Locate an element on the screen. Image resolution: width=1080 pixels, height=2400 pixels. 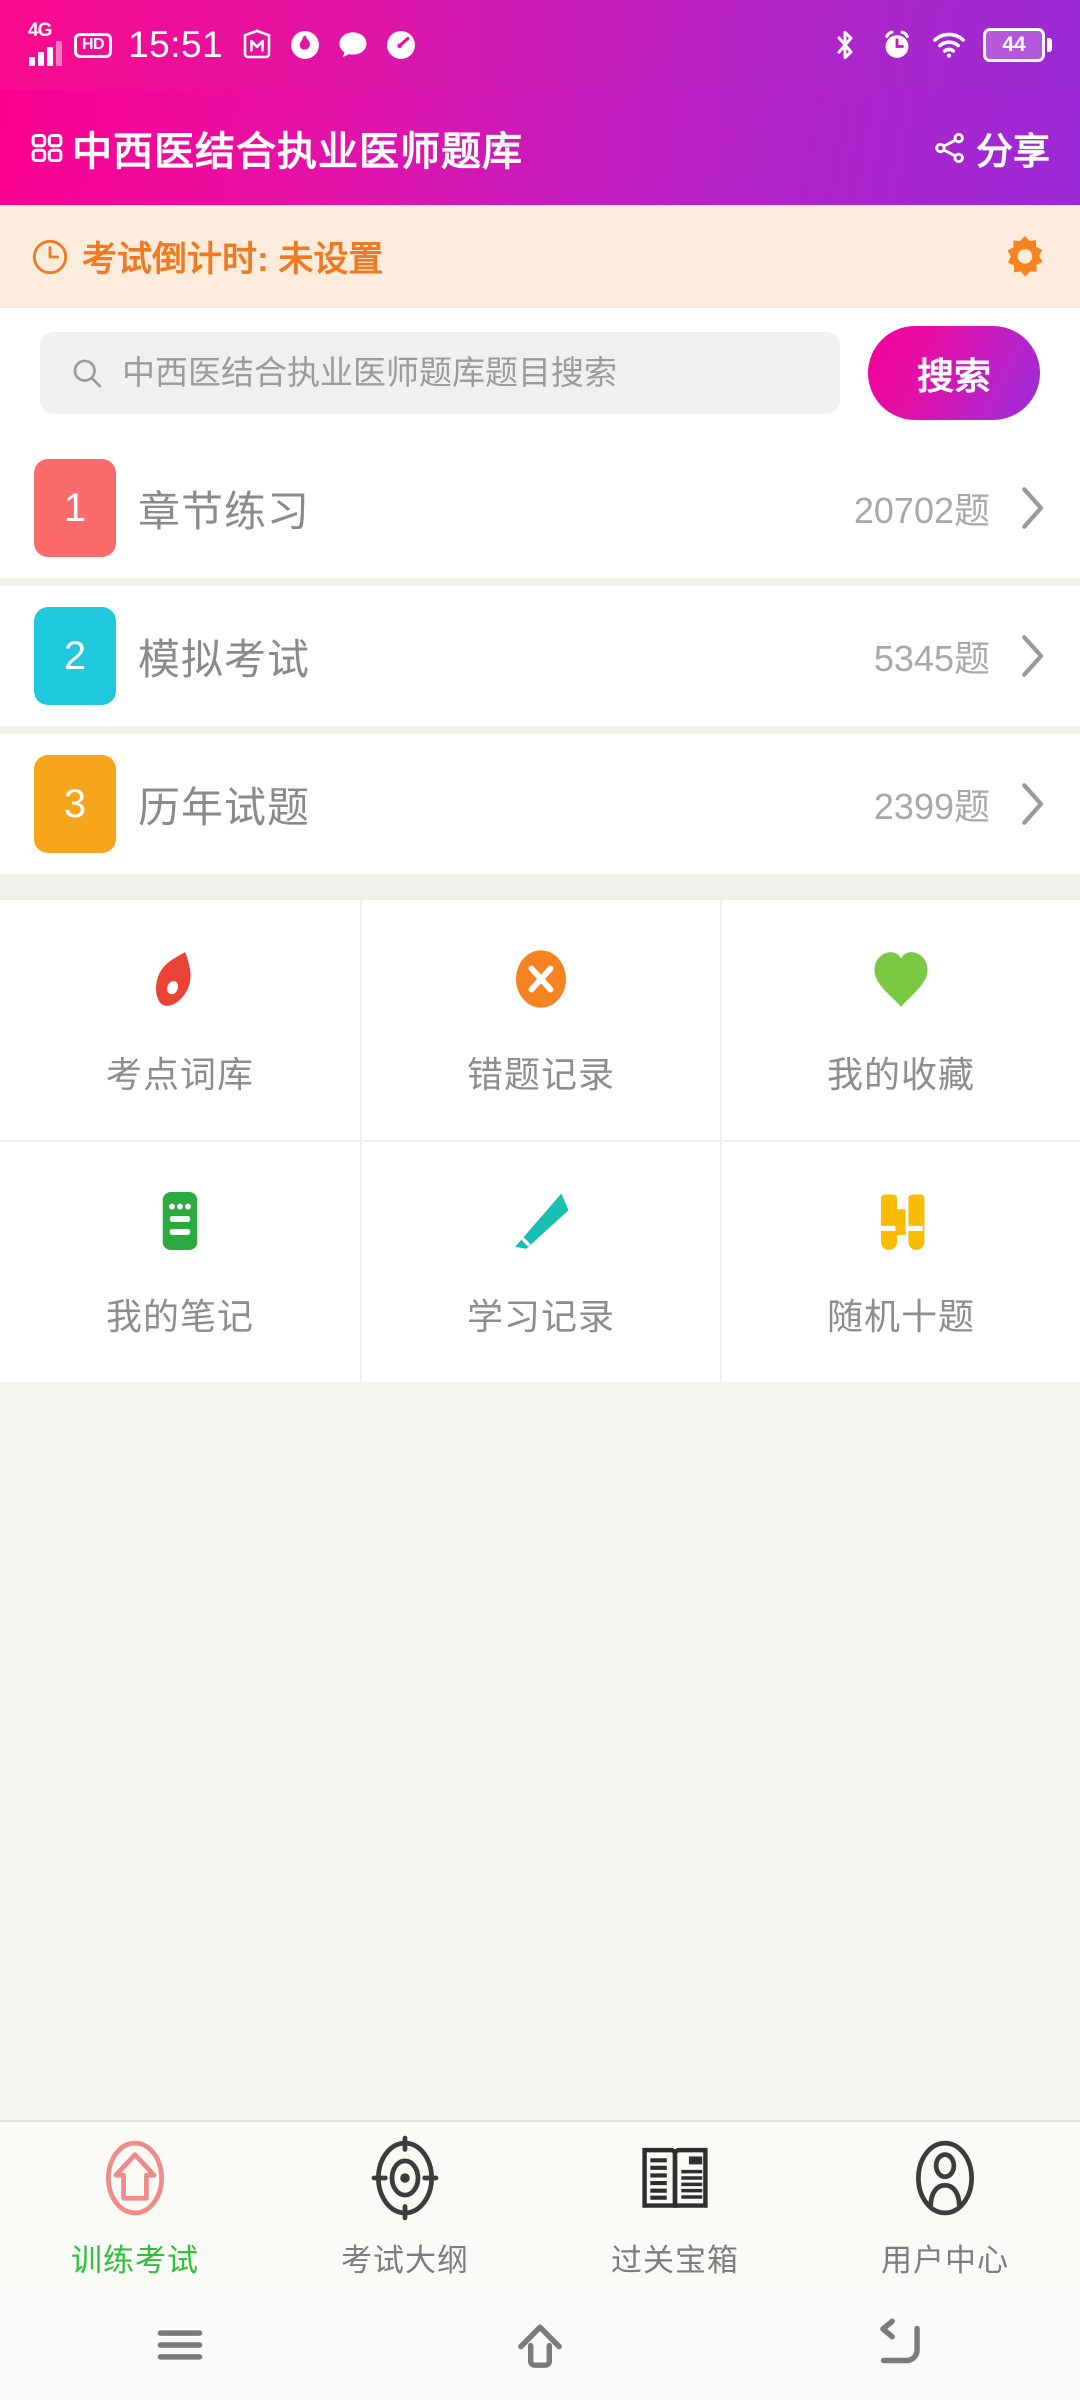
feature-cell-keyword-bank: 考点词库 is located at coordinates (180, 1020).